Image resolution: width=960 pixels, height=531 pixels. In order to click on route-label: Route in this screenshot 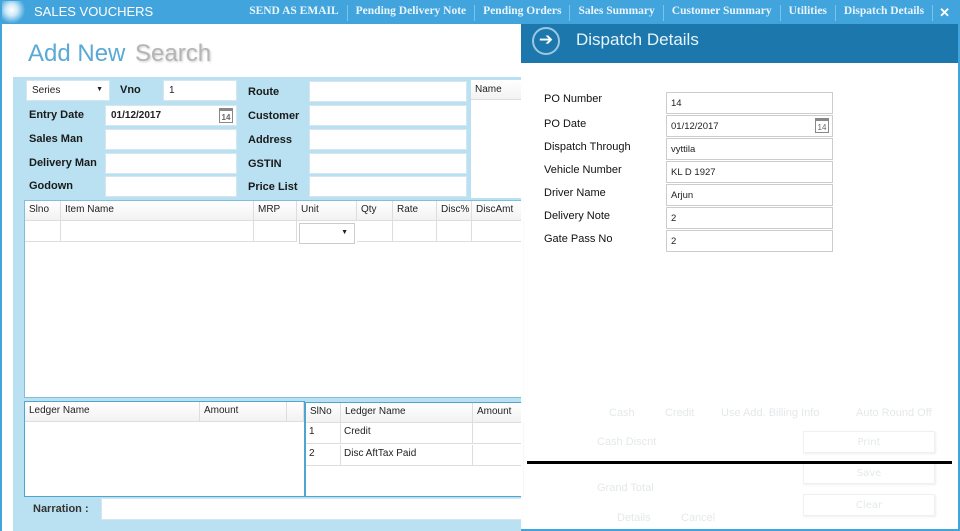, I will do `click(264, 92)`.